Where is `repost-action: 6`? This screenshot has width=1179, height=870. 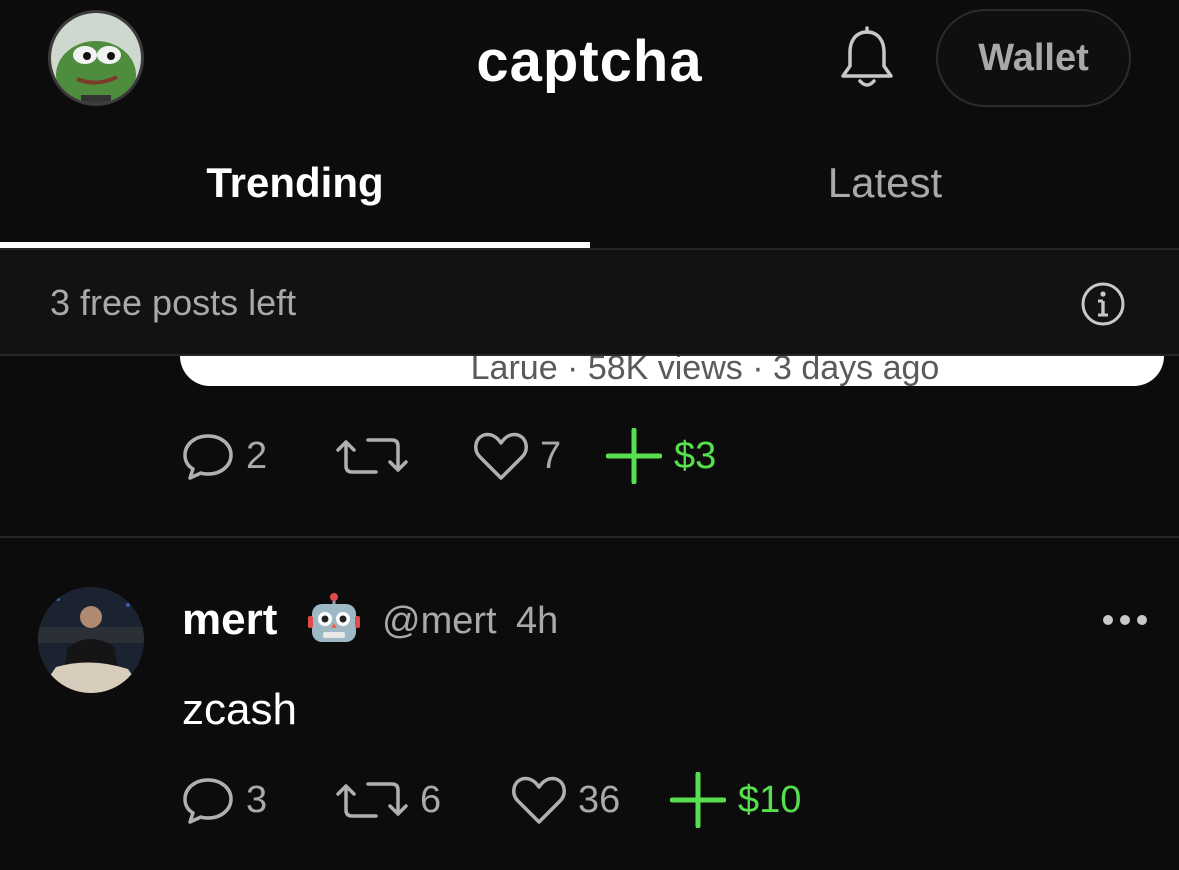 repost-action: 6 is located at coordinates (387, 800).